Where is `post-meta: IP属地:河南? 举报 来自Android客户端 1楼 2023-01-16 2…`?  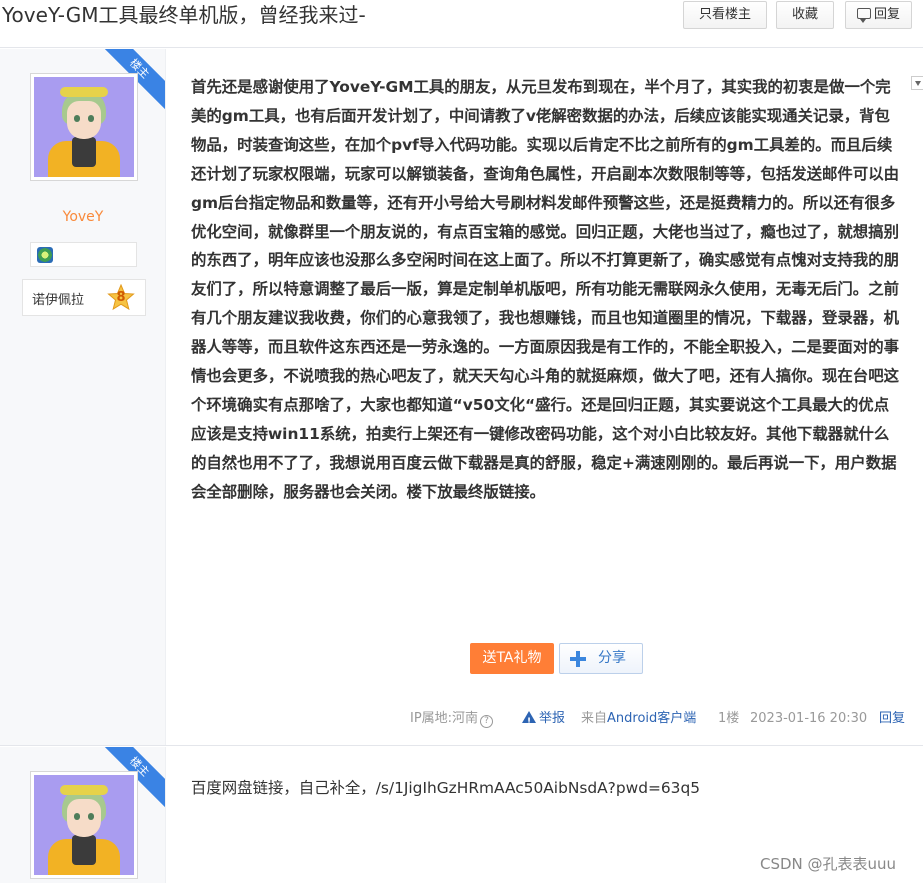
post-meta: IP属地:河南? 举报 来自Android客户端 1楼 2023-01-16 2… is located at coordinates (538, 720).